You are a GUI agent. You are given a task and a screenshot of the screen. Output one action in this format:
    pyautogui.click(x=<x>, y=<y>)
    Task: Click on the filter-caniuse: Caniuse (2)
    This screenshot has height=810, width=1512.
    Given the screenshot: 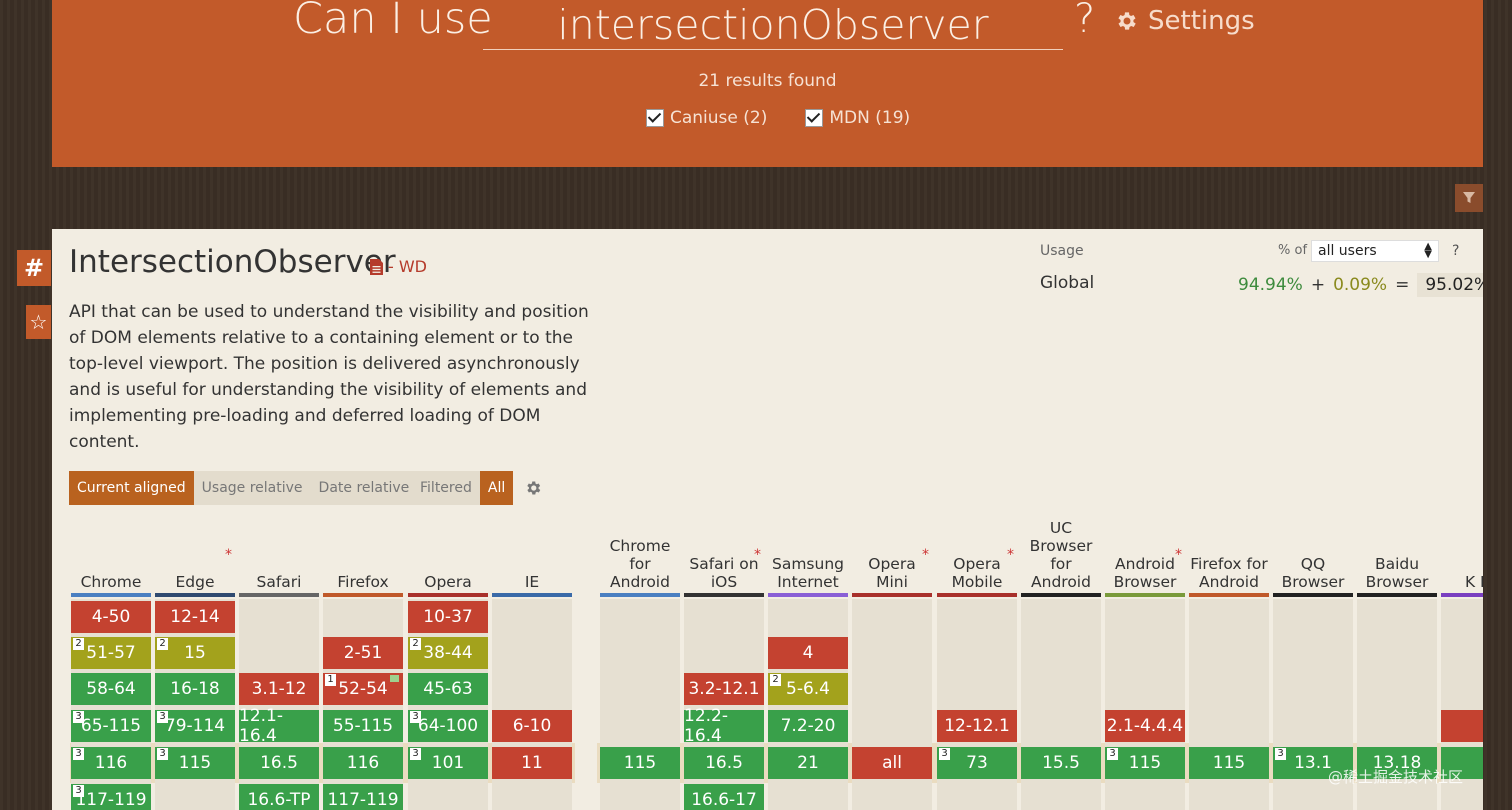 What is the action you would take?
    pyautogui.click(x=706, y=118)
    